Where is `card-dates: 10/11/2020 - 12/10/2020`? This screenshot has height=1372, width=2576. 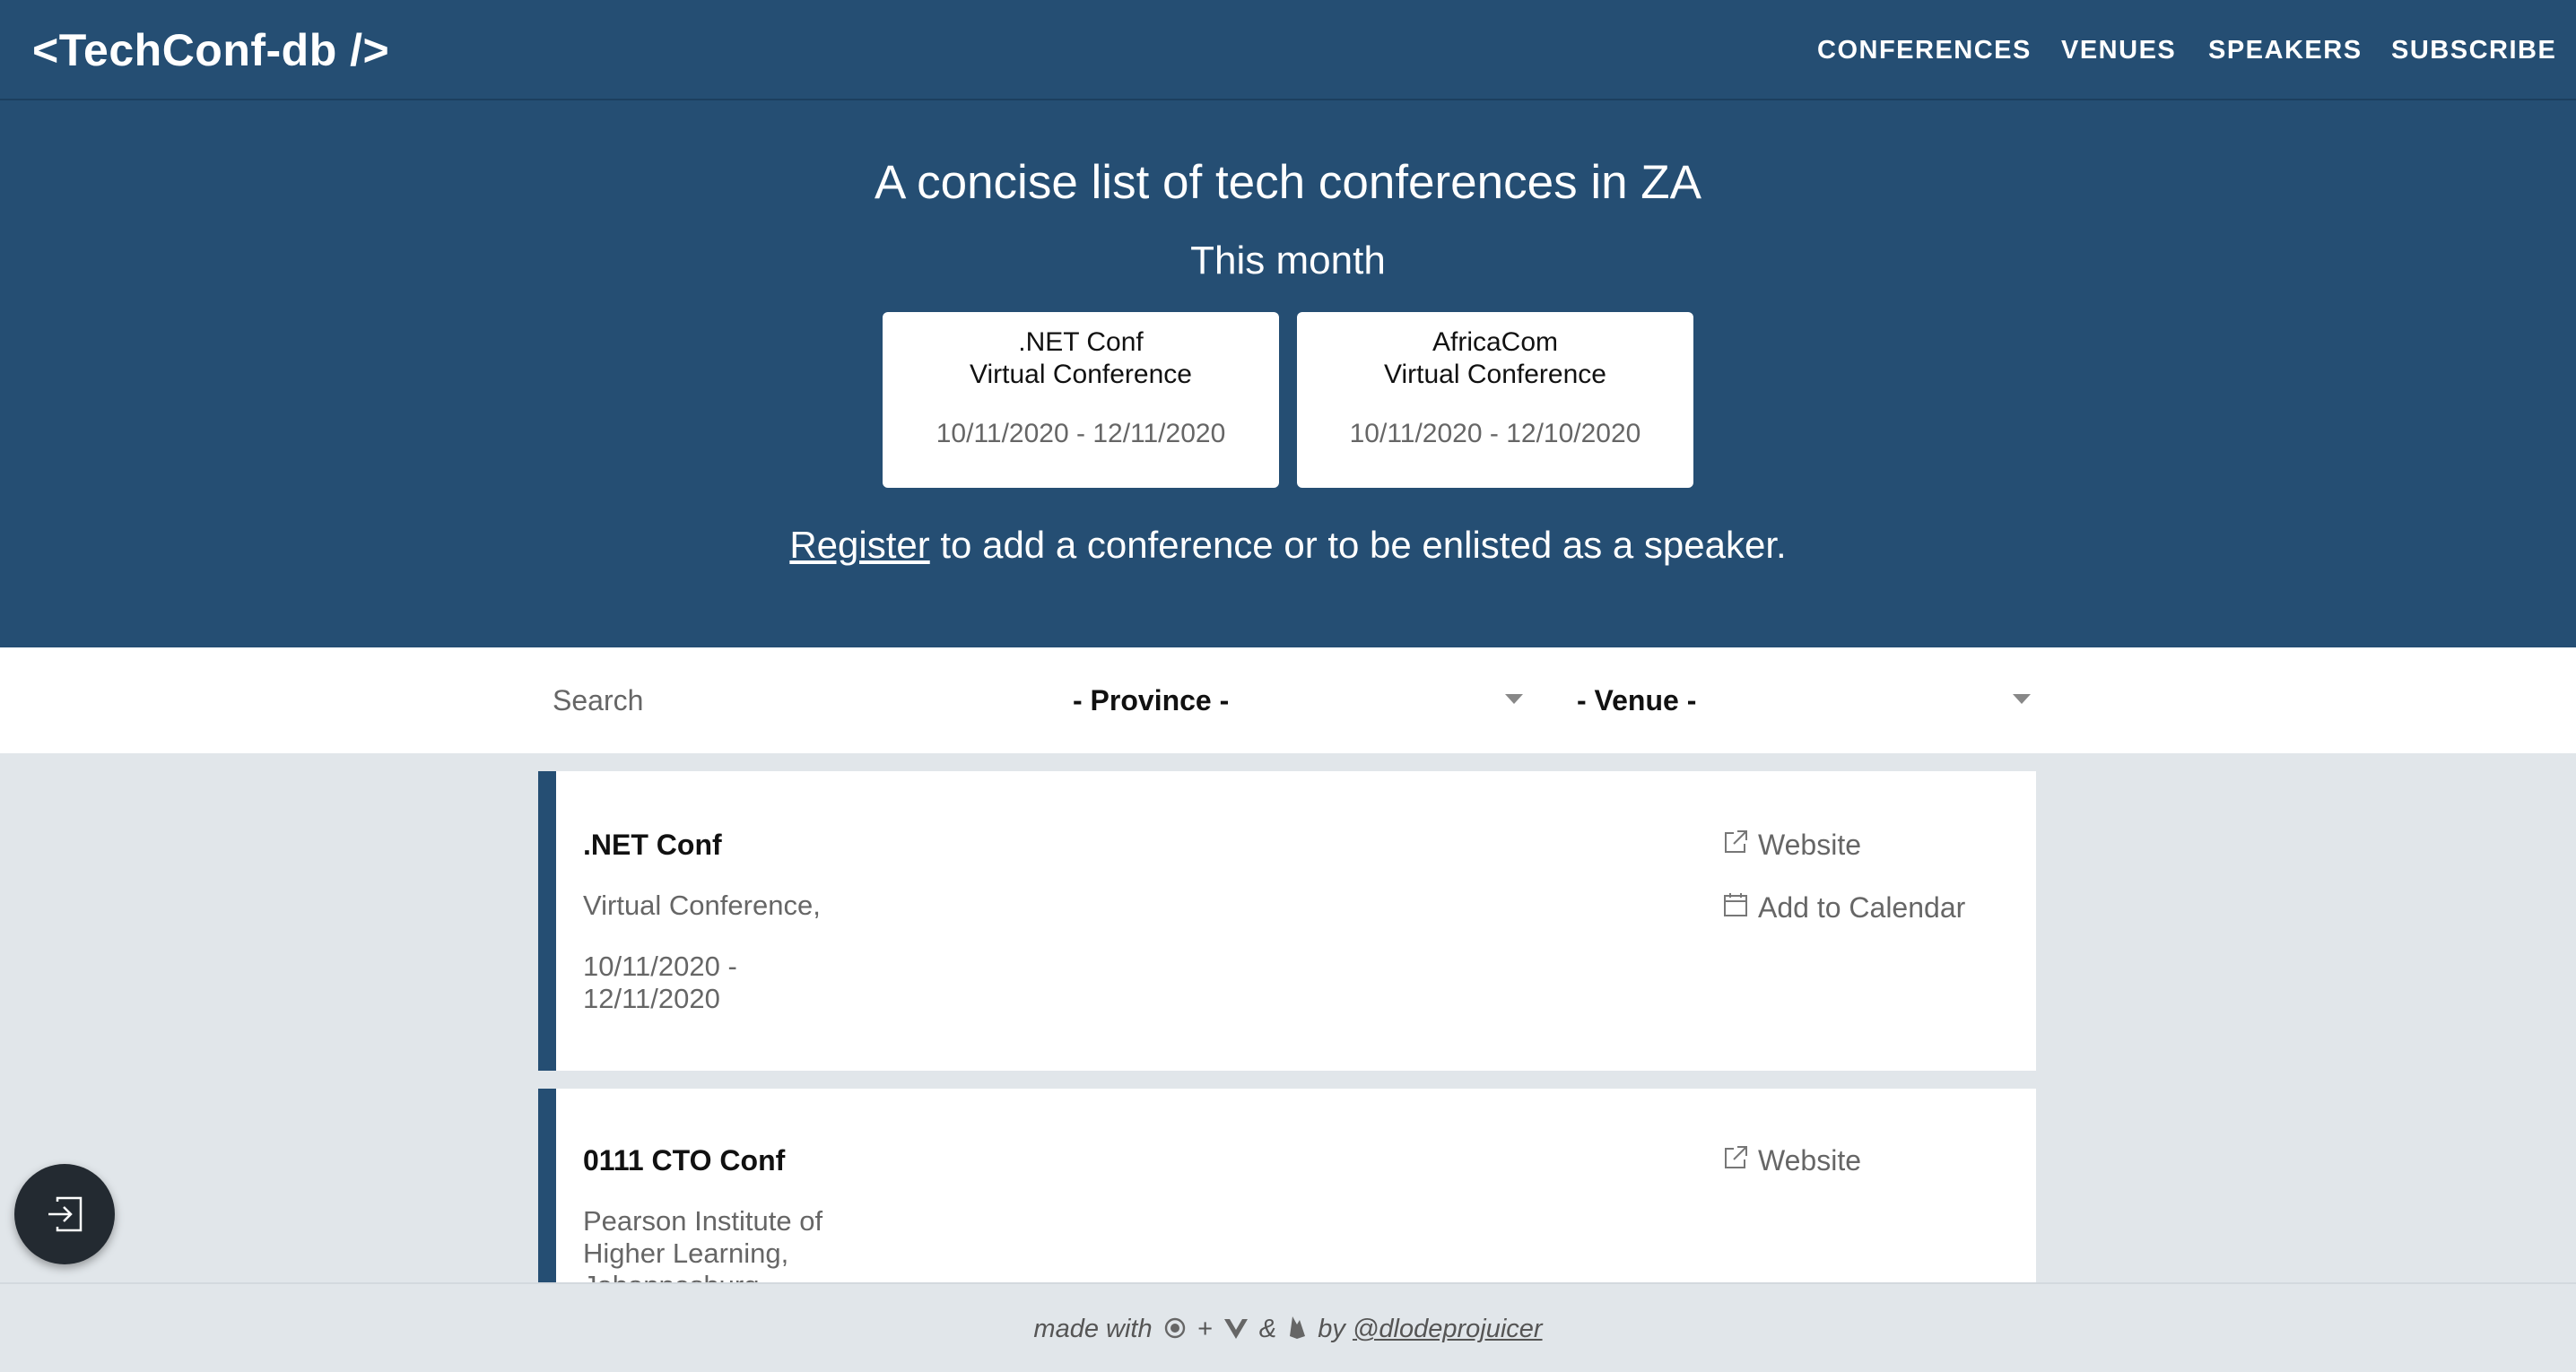
card-dates: 10/11/2020 - 12/10/2020 is located at coordinates (1495, 433).